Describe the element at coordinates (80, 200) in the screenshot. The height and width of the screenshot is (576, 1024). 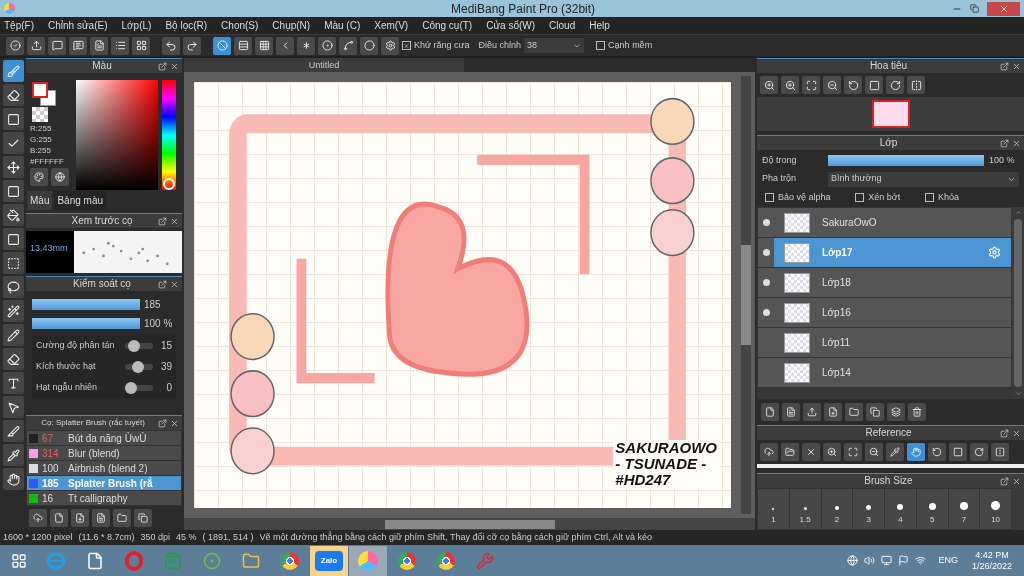
I see `panel-tab: Bảng màu` at that location.